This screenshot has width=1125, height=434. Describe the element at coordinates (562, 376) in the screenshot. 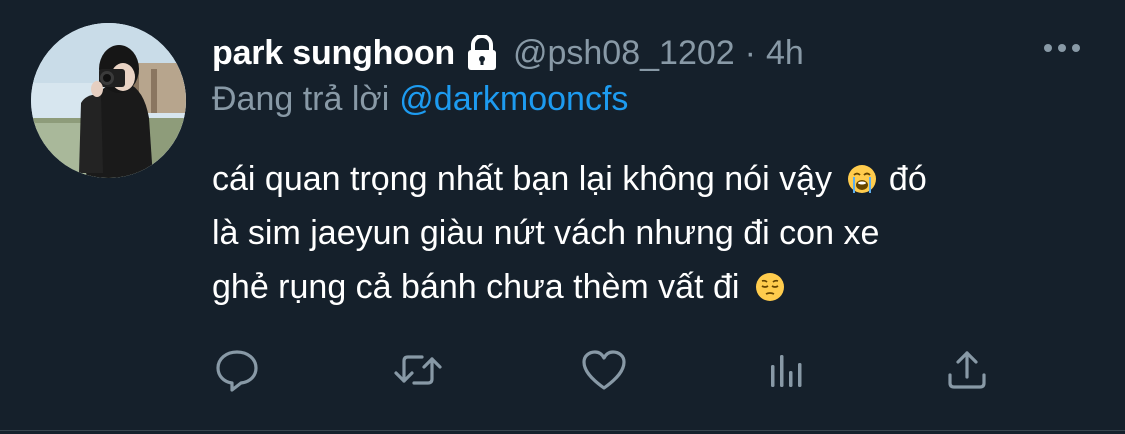

I see `tweet-actions` at that location.